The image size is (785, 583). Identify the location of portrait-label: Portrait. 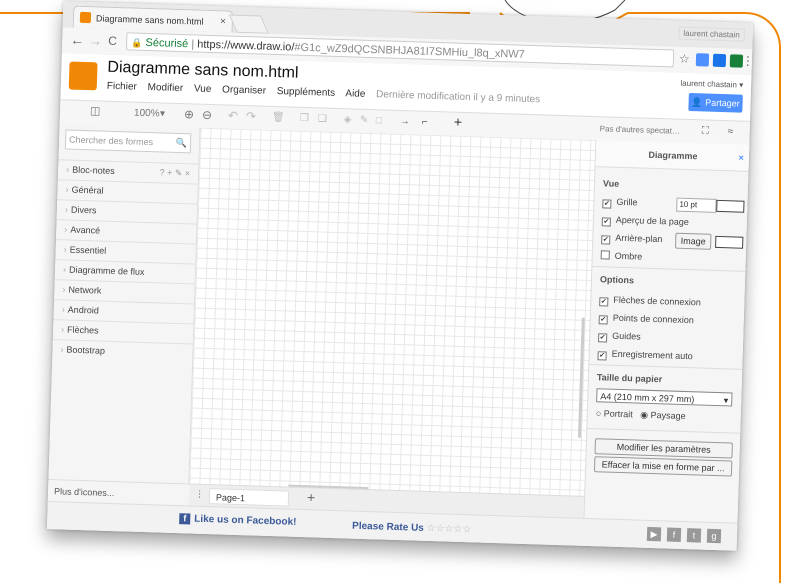
(618, 413).